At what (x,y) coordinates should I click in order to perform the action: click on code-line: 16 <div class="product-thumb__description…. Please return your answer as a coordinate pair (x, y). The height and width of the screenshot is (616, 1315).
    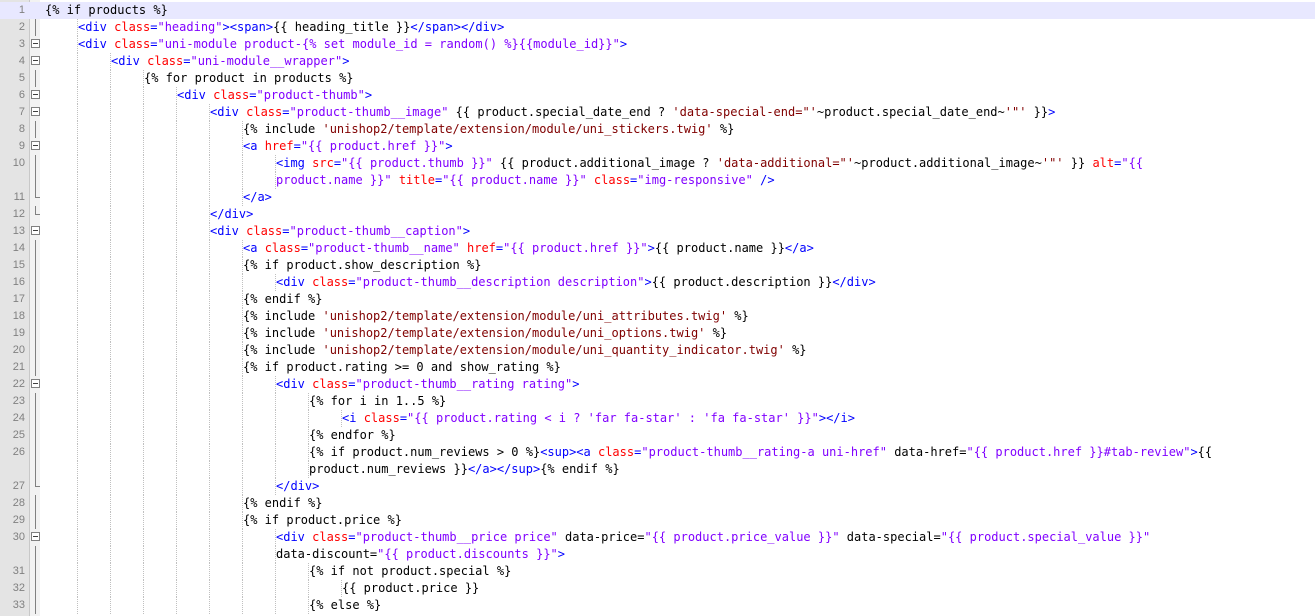
    Looking at the image, I should click on (657, 282).